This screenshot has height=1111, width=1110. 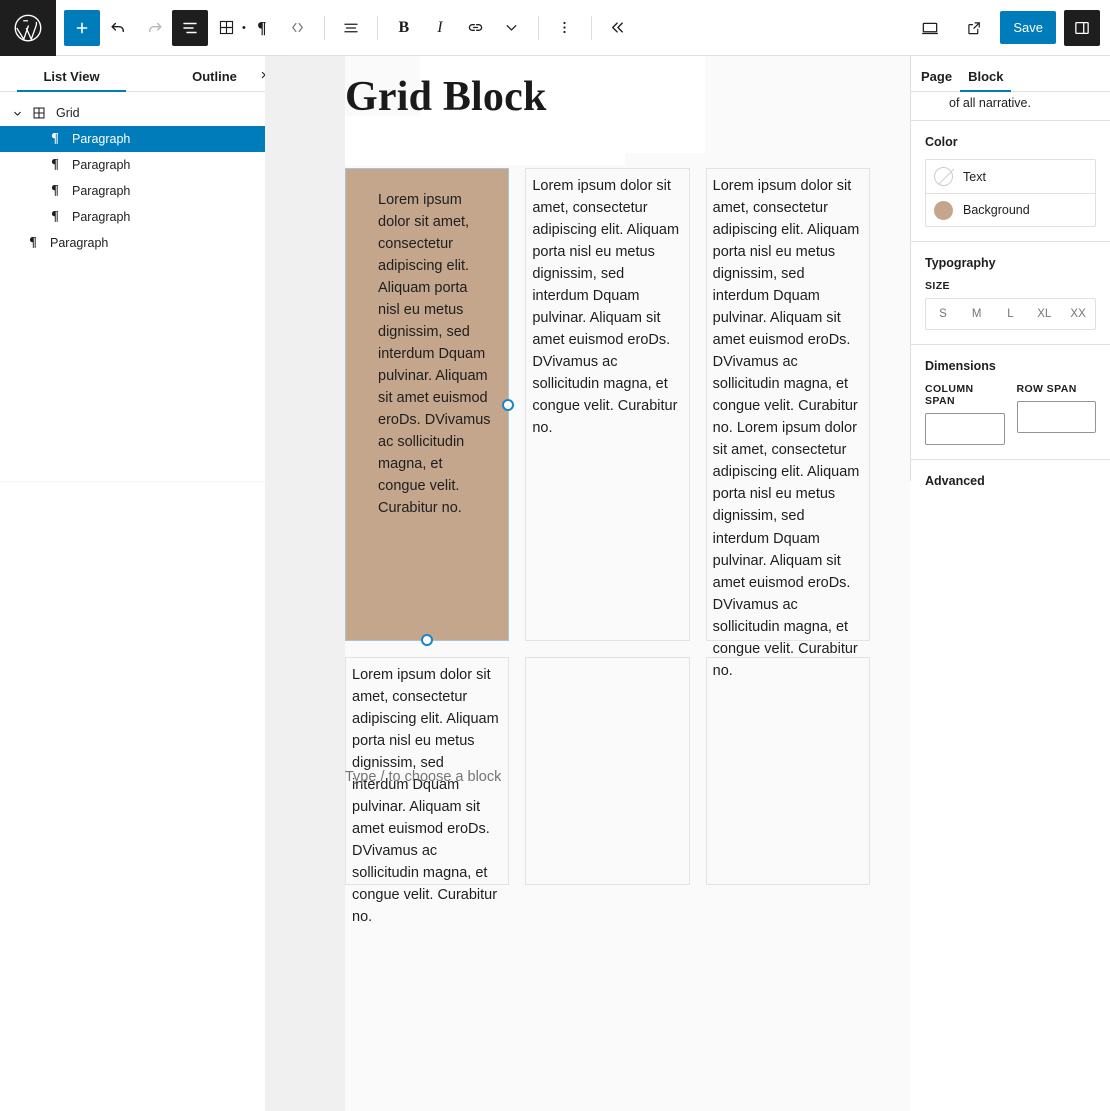 What do you see at coordinates (143, 268) in the screenshot?
I see `list-view-panel: List View Outline × Grid ¶ Paragraph ⋮ ¶` at bounding box center [143, 268].